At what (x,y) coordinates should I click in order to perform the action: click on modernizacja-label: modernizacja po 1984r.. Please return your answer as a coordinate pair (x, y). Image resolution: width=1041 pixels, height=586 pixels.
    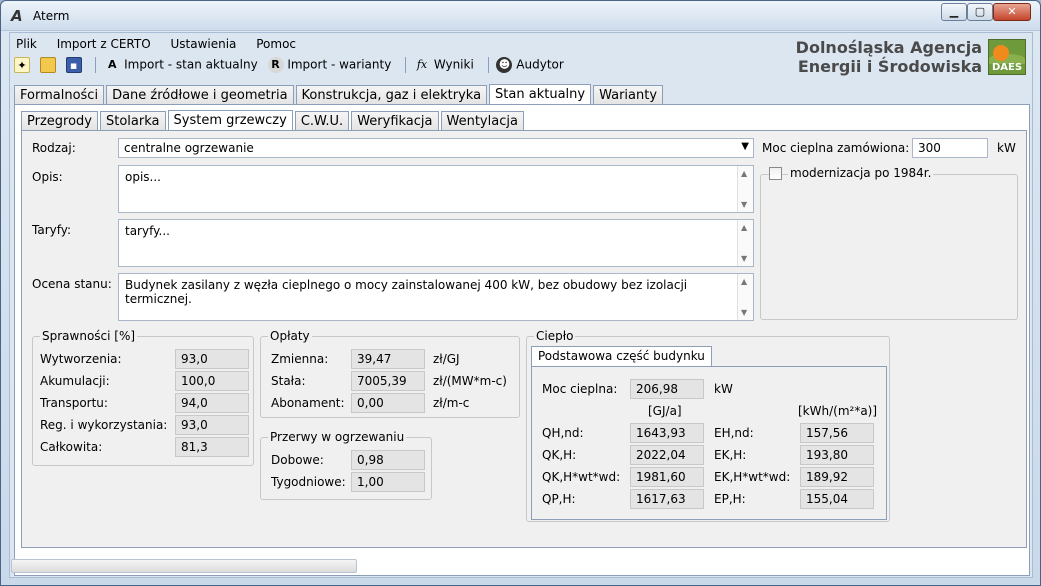
    Looking at the image, I should click on (861, 173).